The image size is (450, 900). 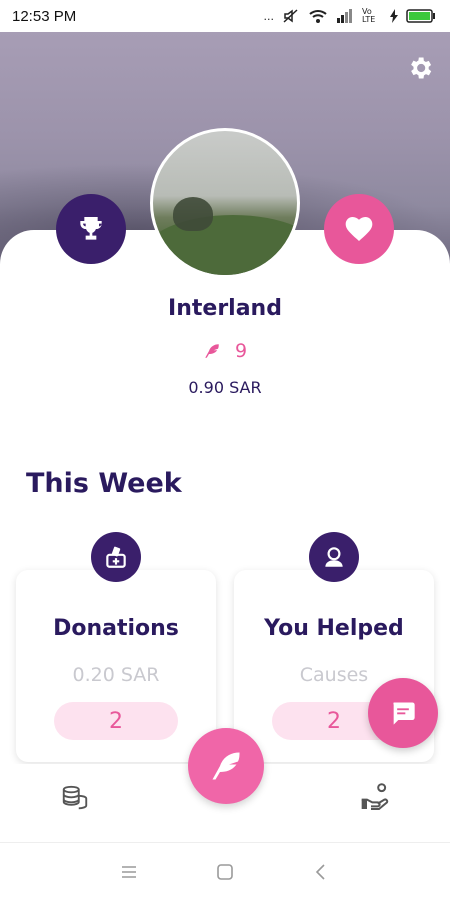 I want to click on wifi-icon, so click(x=318, y=16).